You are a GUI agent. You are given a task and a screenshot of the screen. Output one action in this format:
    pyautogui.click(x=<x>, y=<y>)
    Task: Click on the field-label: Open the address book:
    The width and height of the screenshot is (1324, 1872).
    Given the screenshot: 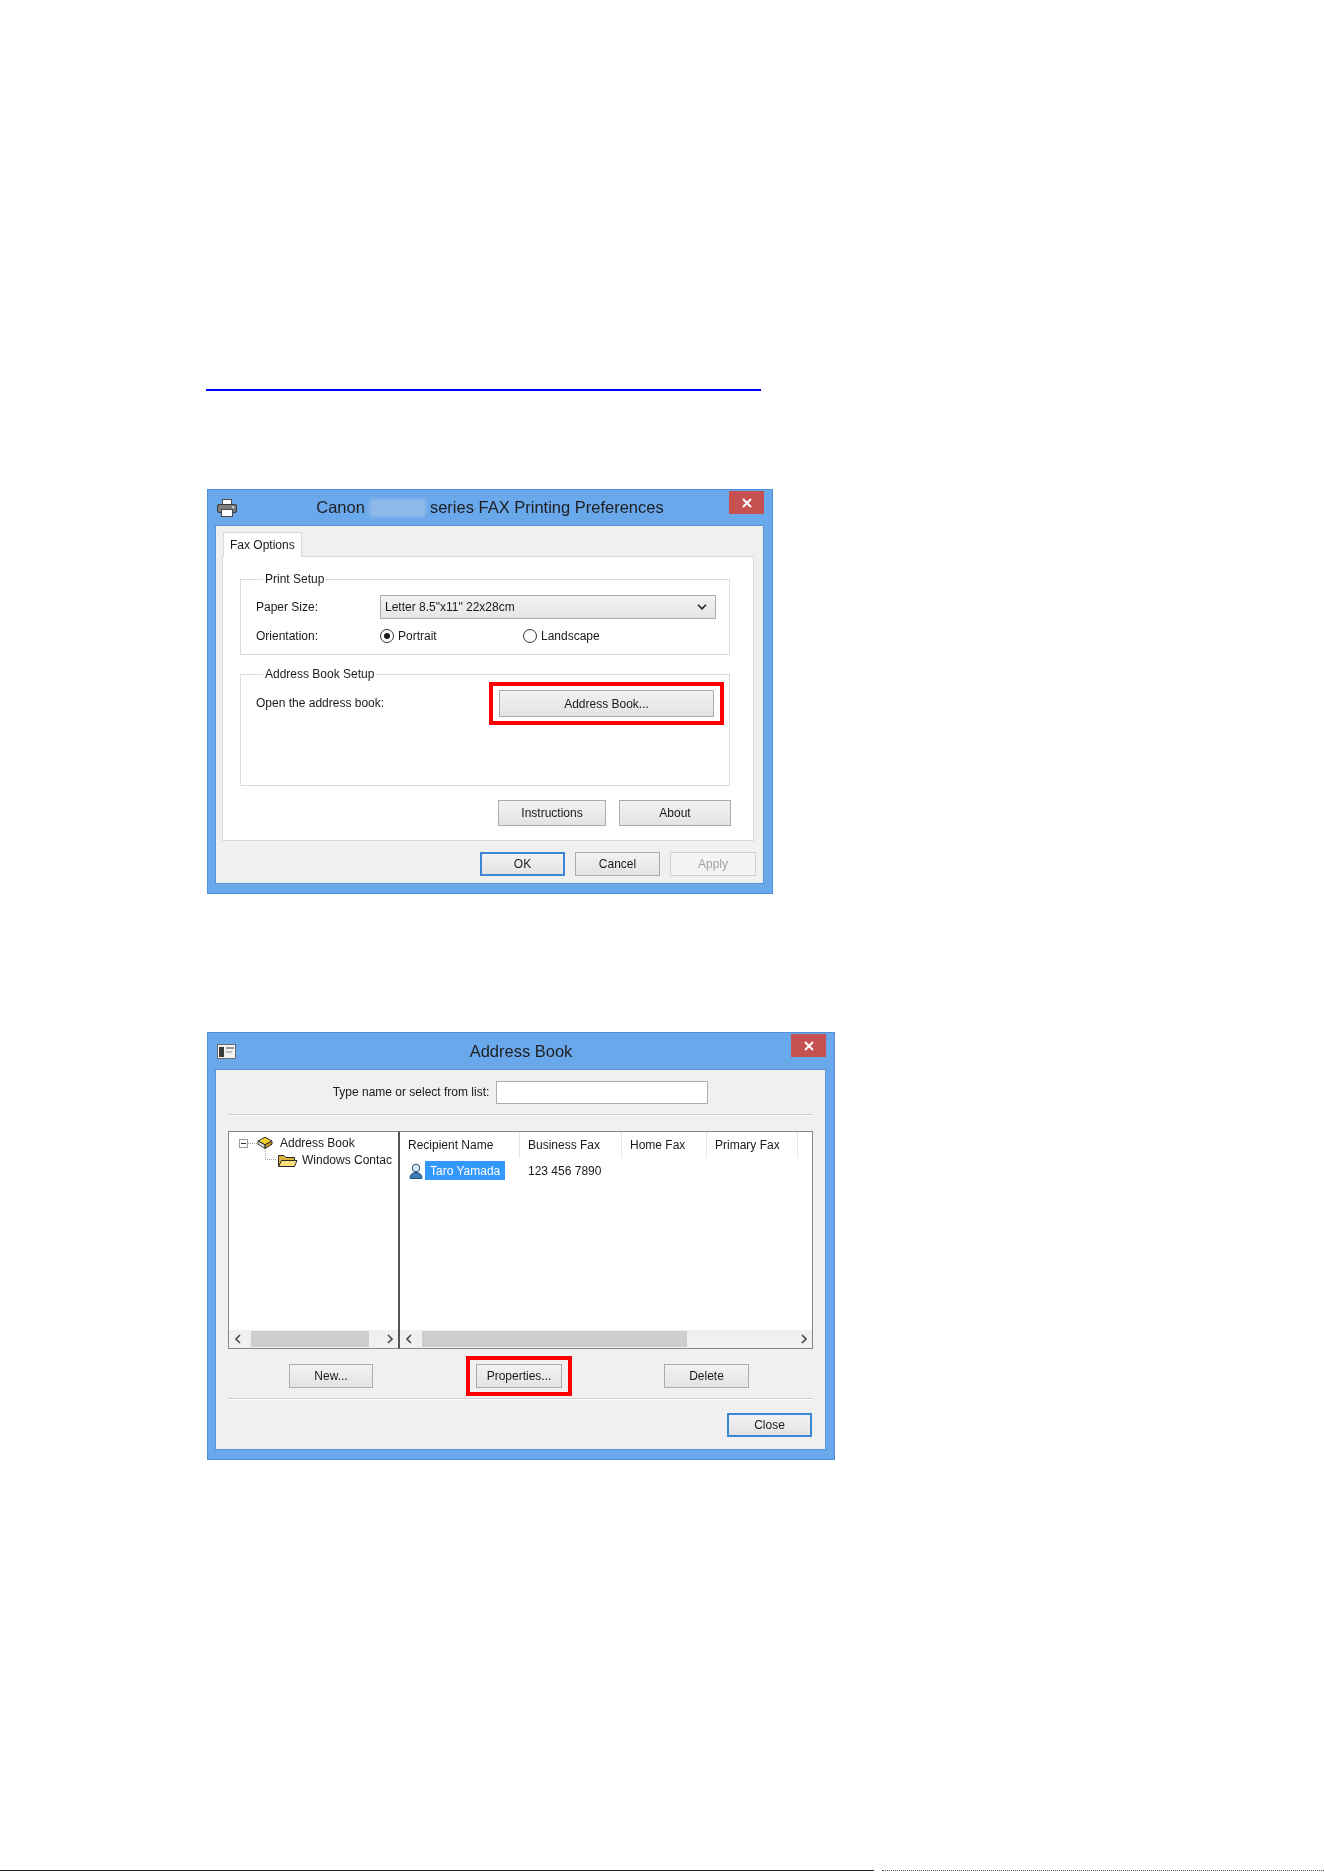 What is the action you would take?
    pyautogui.click(x=320, y=703)
    